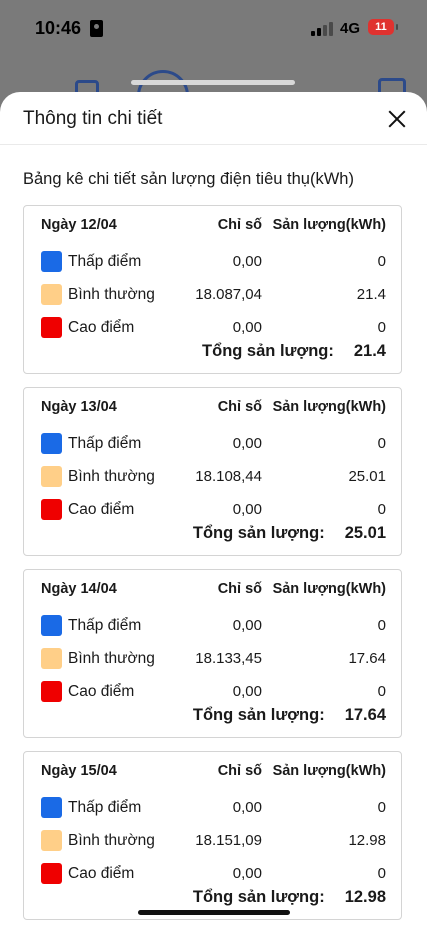  Describe the element at coordinates (383, 27) in the screenshot. I see `battery-icon: 11` at that location.